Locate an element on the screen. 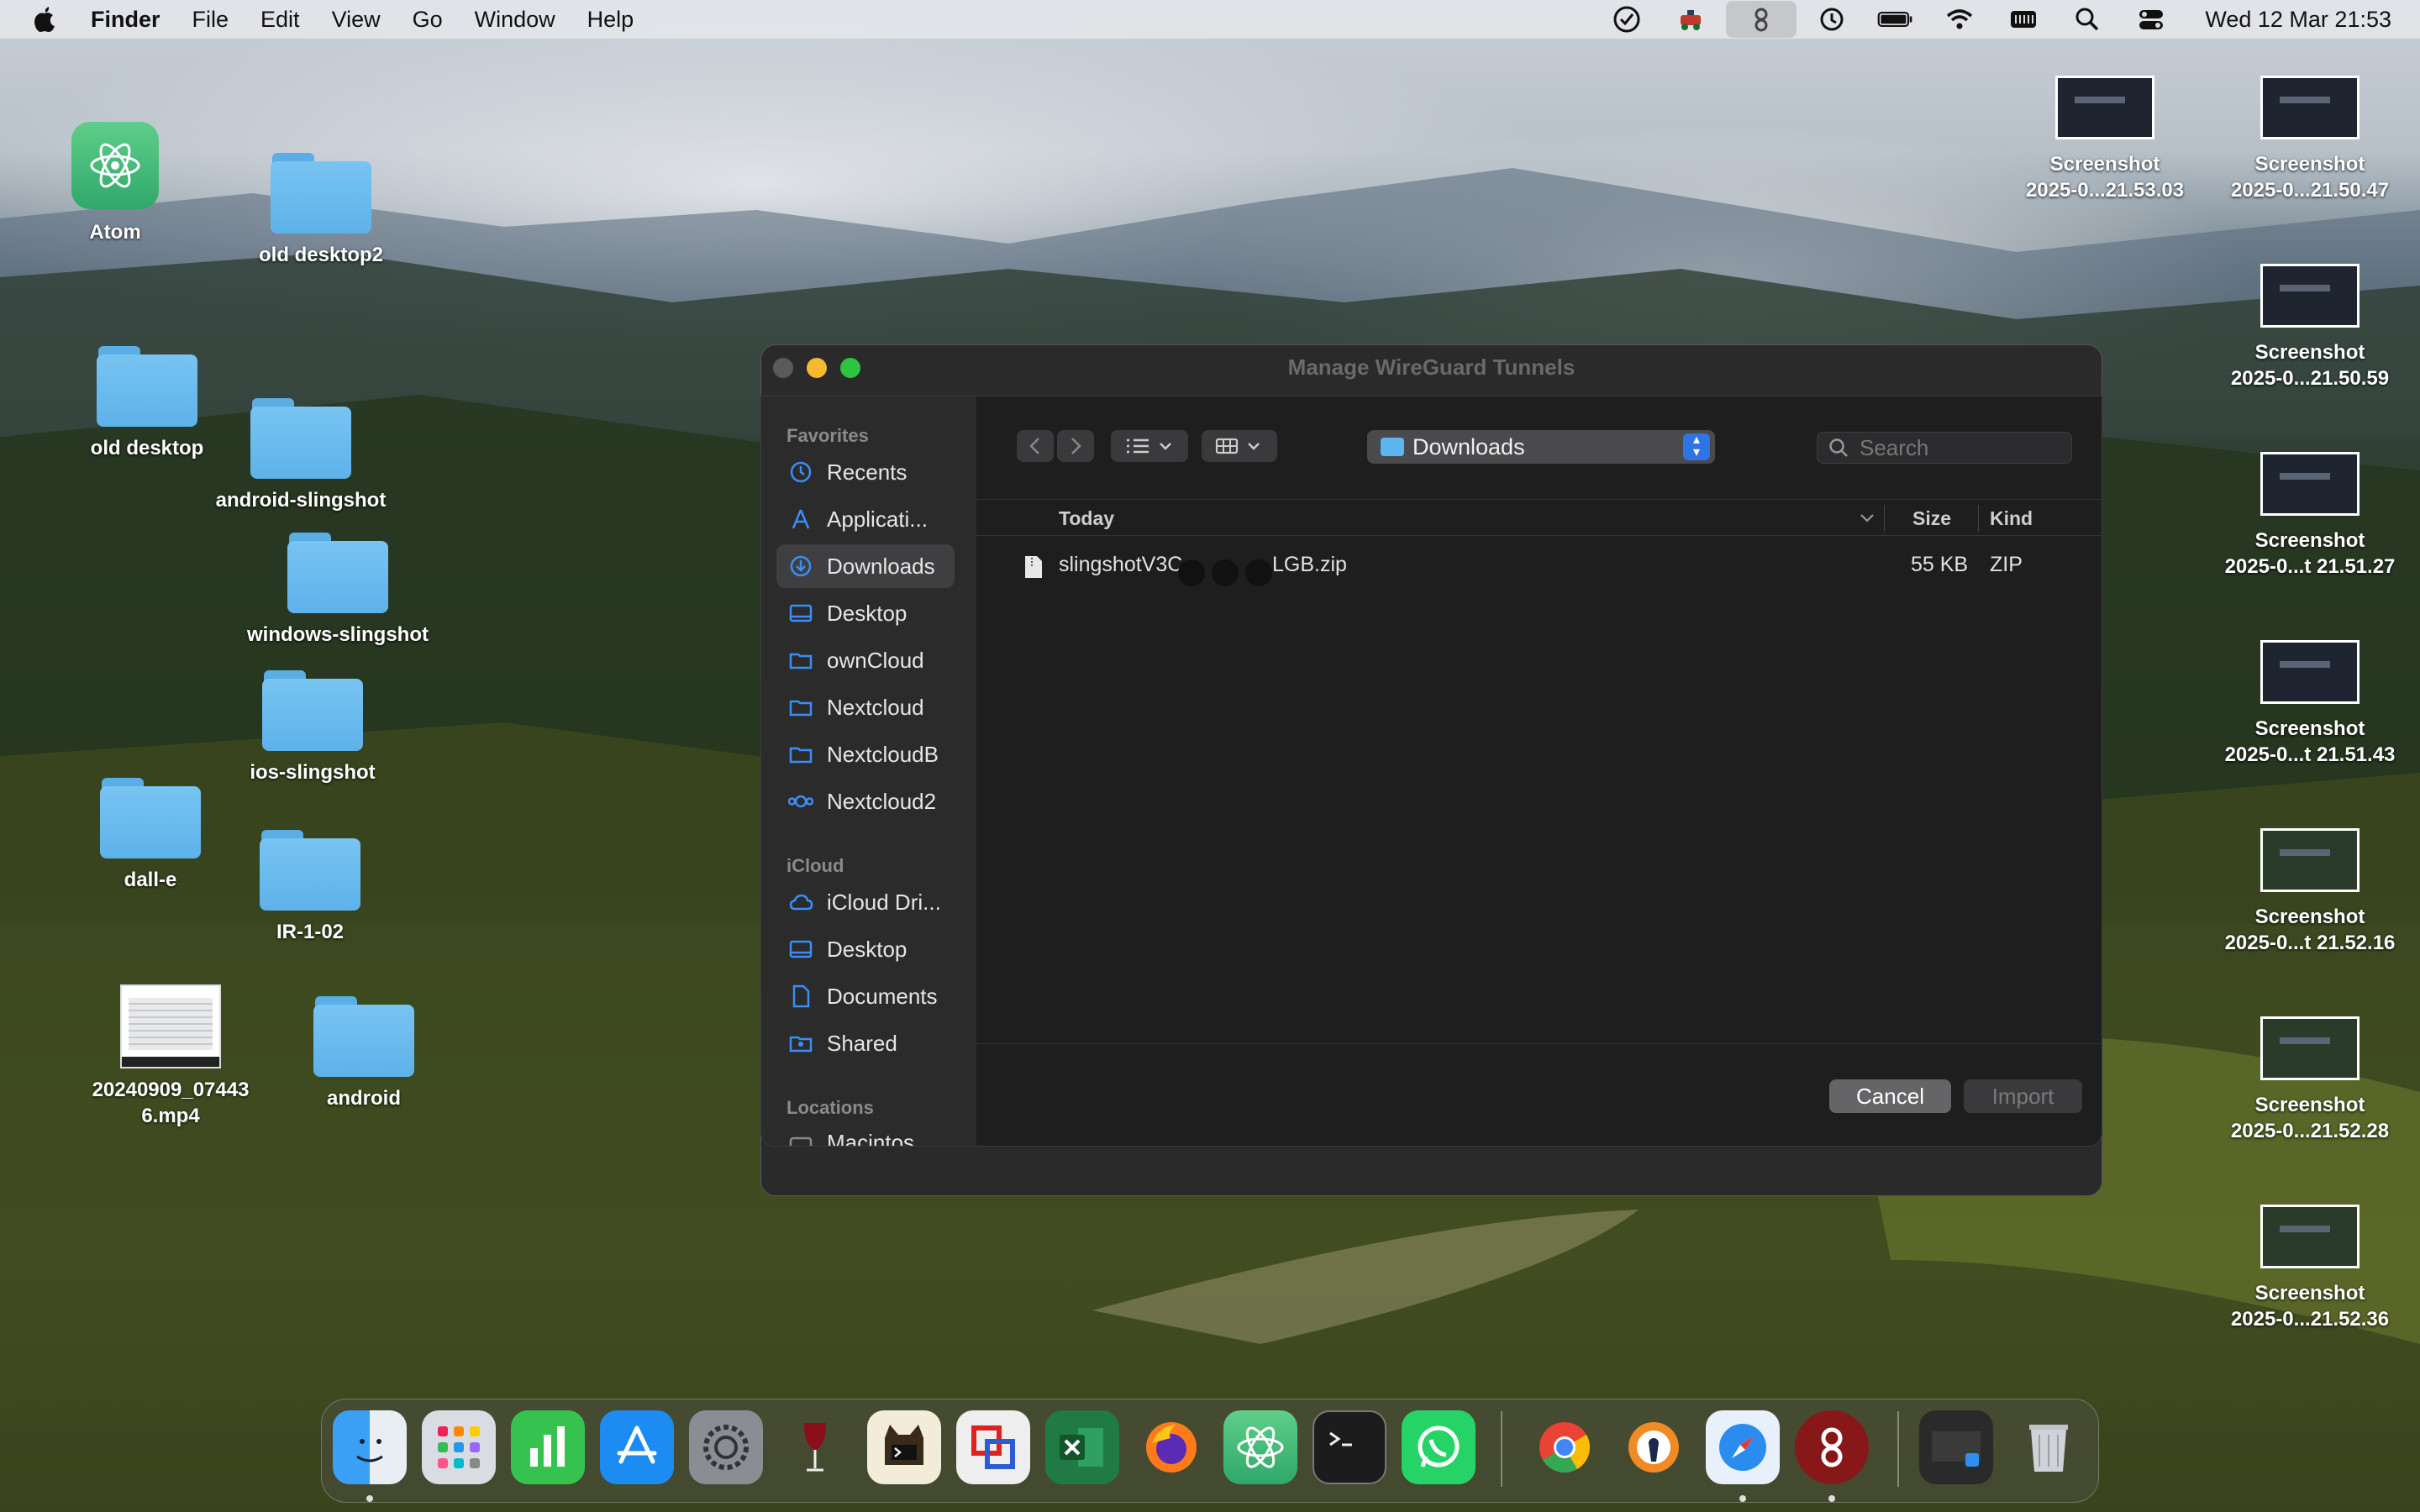 The image size is (2420, 1512). back-button is located at coordinates (1035, 446).